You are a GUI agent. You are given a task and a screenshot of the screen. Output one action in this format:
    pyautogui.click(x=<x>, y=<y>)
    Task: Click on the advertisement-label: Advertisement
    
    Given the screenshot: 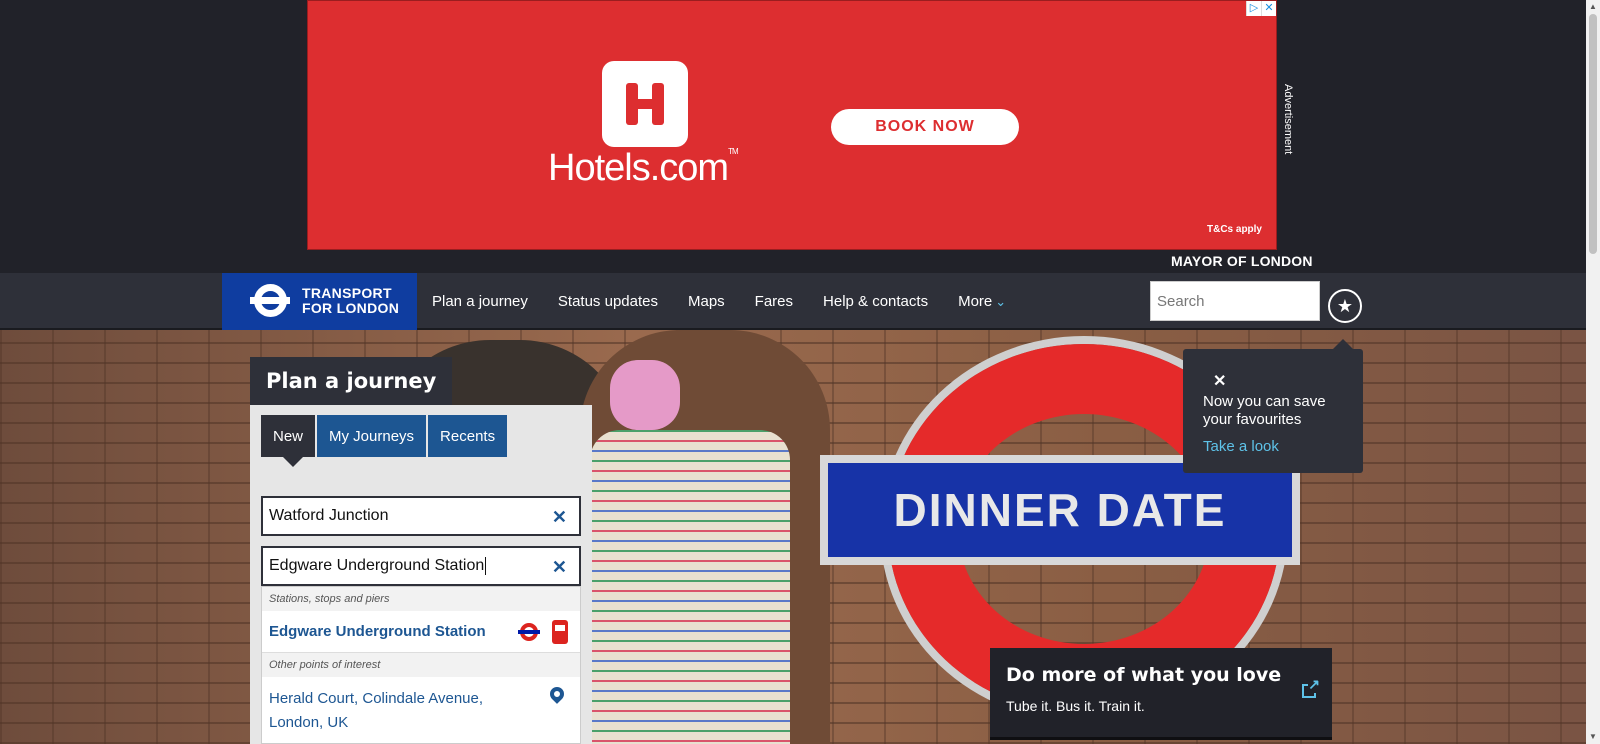 What is the action you would take?
    pyautogui.click(x=1288, y=119)
    